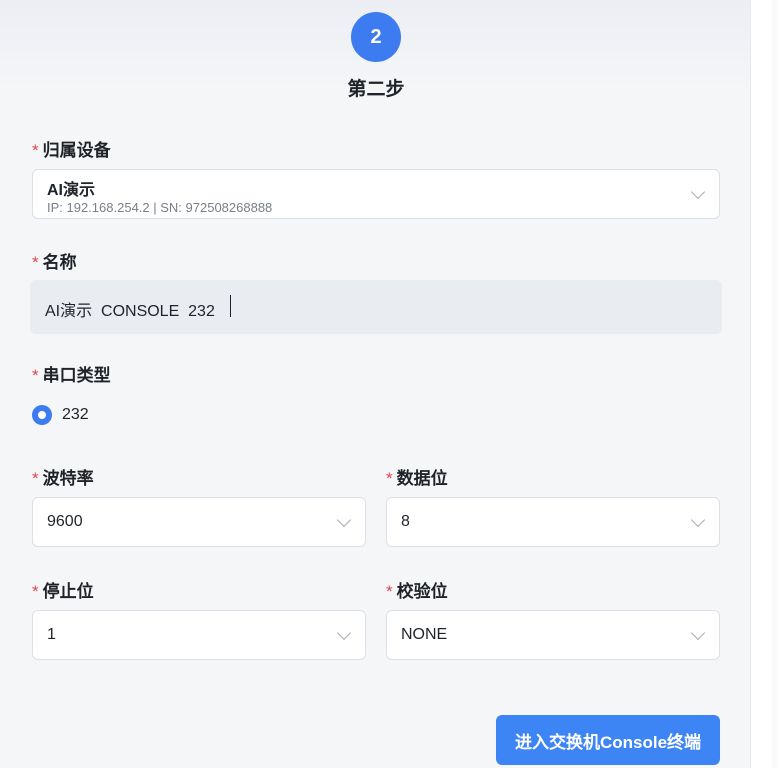  Describe the element at coordinates (199, 635) in the screenshot. I see `stop-bits-select: 1` at that location.